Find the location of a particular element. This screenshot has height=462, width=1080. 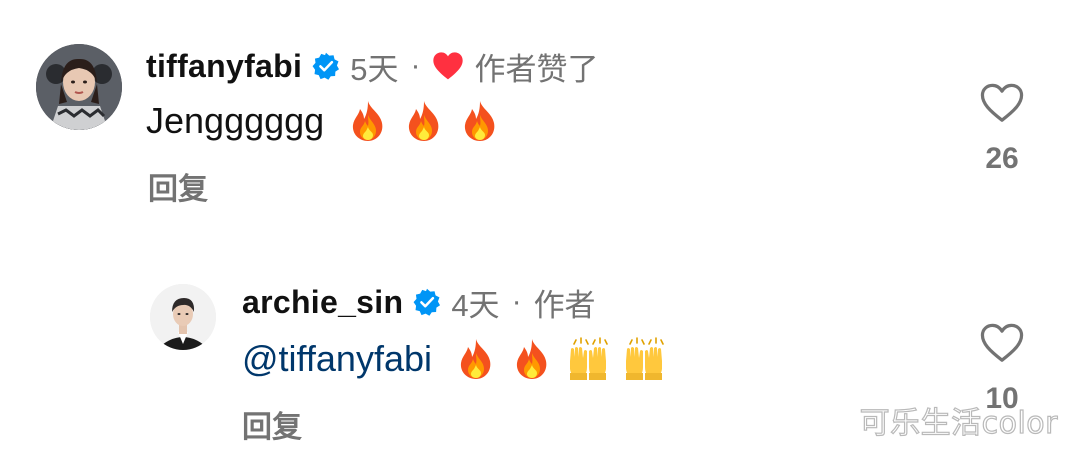

username: archie_sin is located at coordinates (322, 302).